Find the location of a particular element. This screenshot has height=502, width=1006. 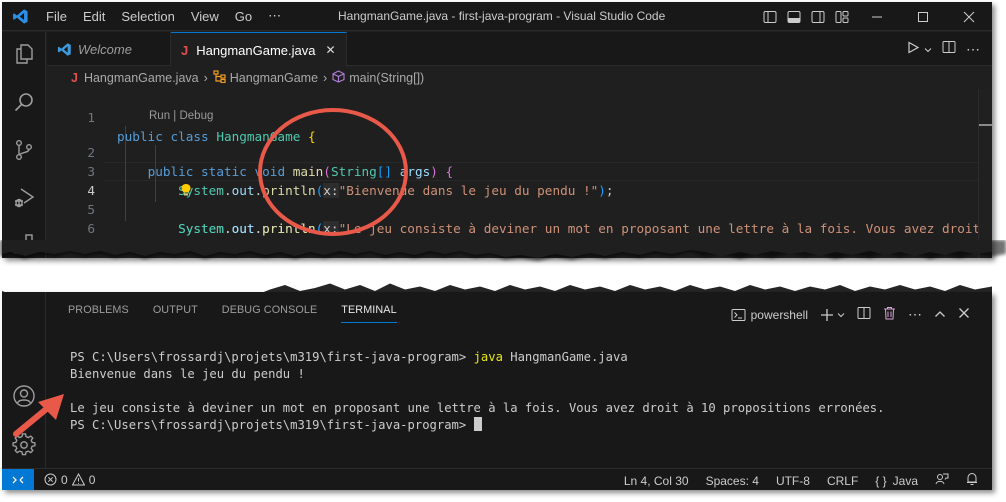

toggle-secondary-sidebar-icon is located at coordinates (818, 16).